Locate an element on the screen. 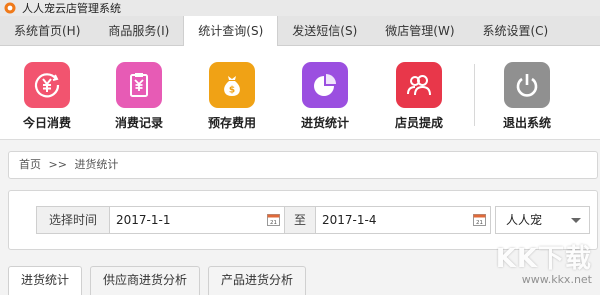 The height and width of the screenshot is (295, 600). prepaid-fee-label: 预存费用 is located at coordinates (231, 123).